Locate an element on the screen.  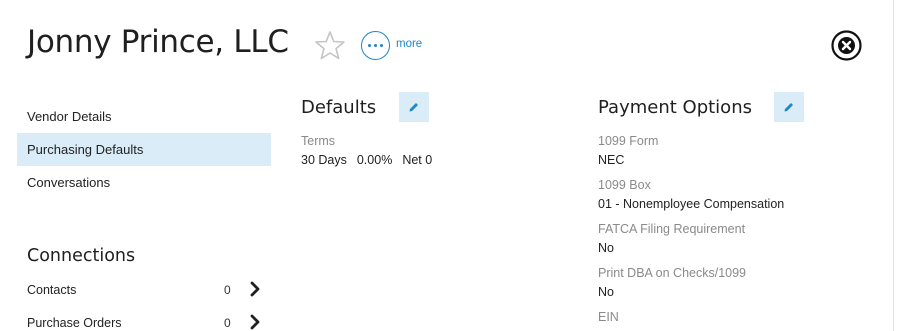
more-link: more is located at coordinates (409, 44).